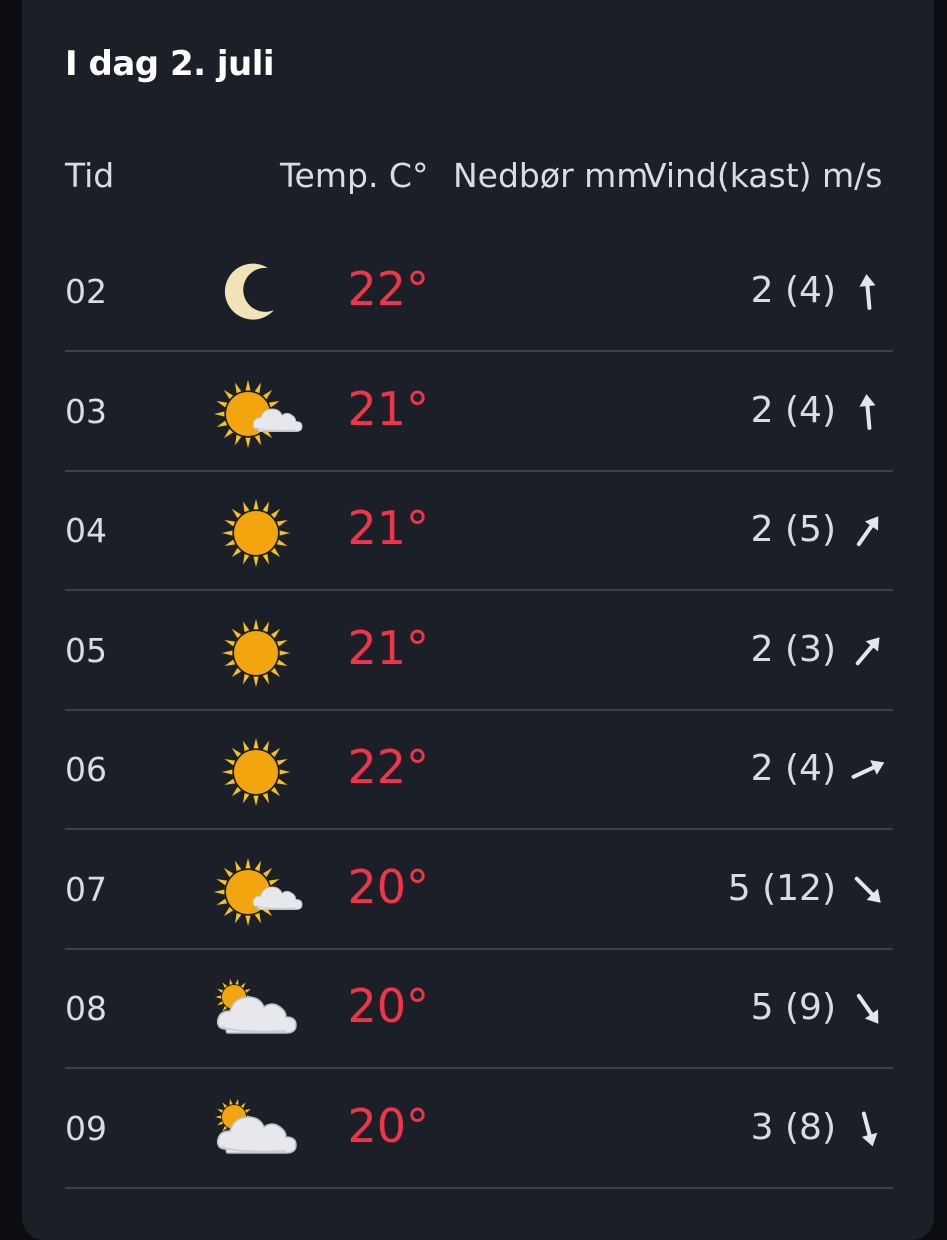  Describe the element at coordinates (473, 890) in the screenshot. I see `forecast-row: 07 20° 5 (12)` at that location.